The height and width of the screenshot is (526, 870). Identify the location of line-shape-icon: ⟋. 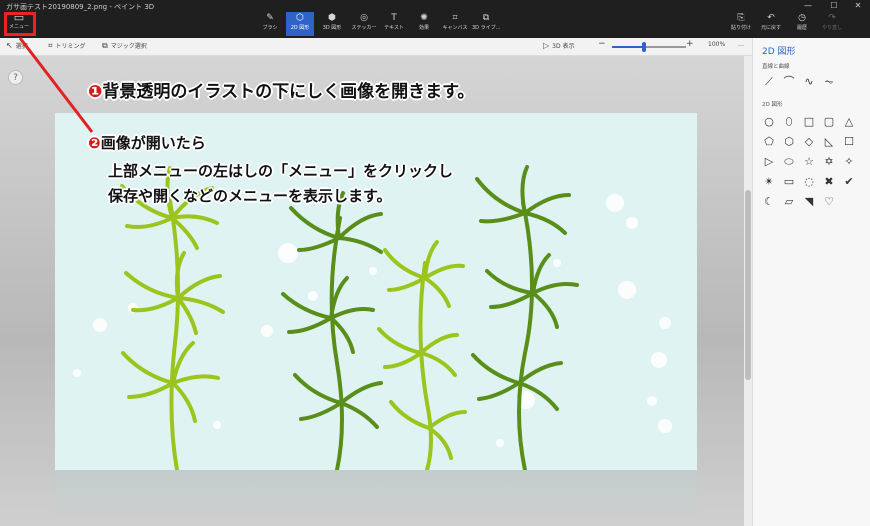
(769, 82).